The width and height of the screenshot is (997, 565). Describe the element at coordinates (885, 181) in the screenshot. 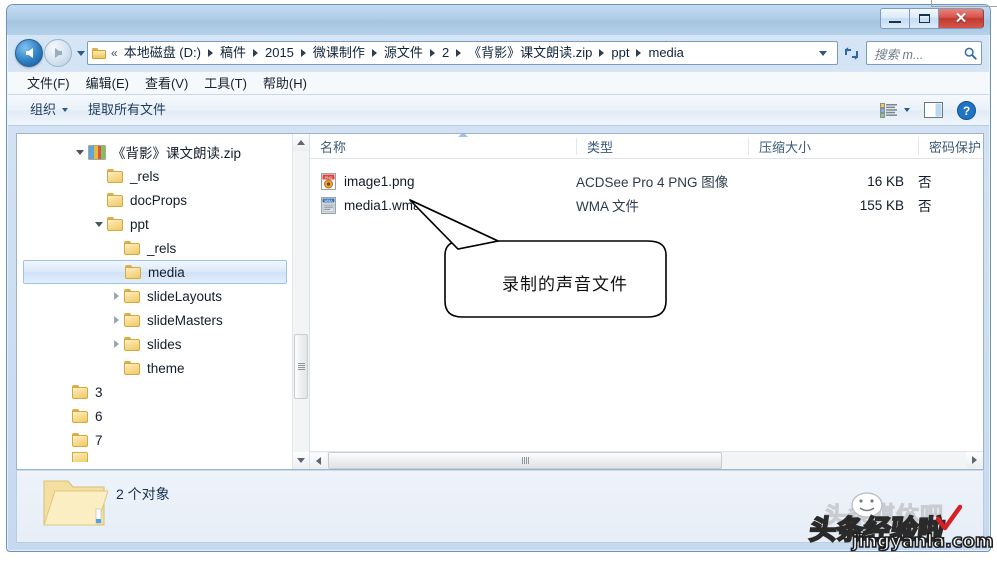

I see `file-size-cell: 16 KB` at that location.